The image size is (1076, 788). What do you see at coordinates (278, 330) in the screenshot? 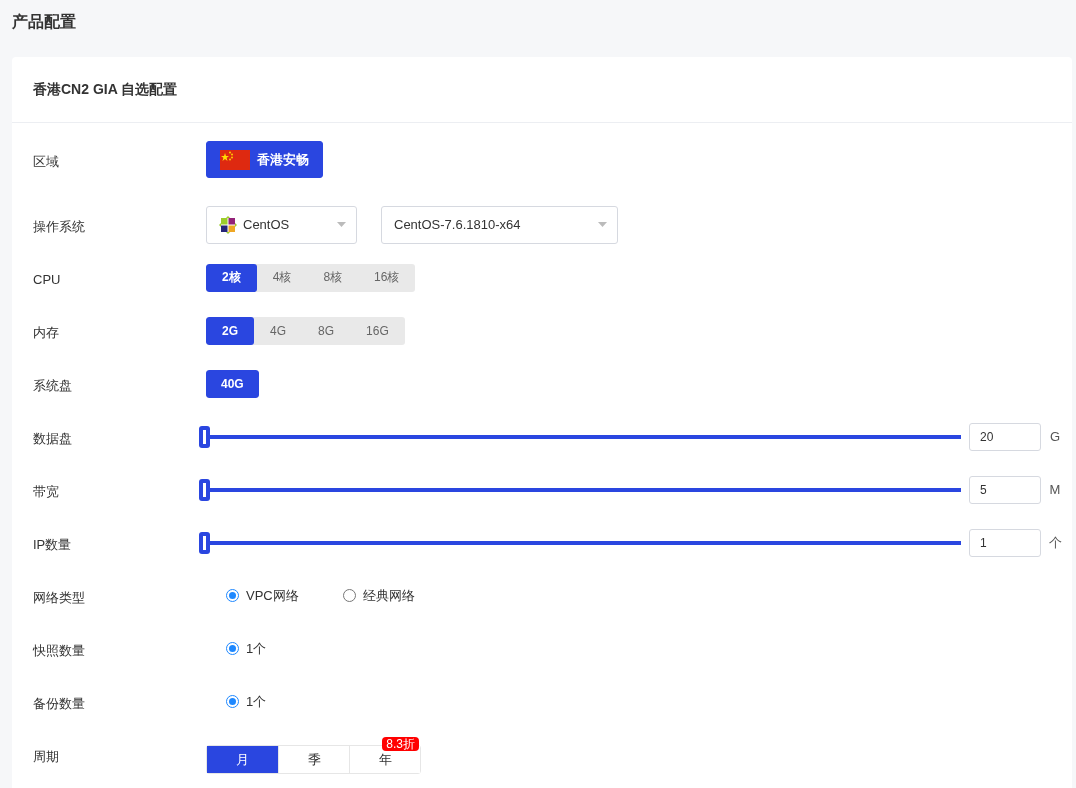
I see `option-button: 4G` at bounding box center [278, 330].